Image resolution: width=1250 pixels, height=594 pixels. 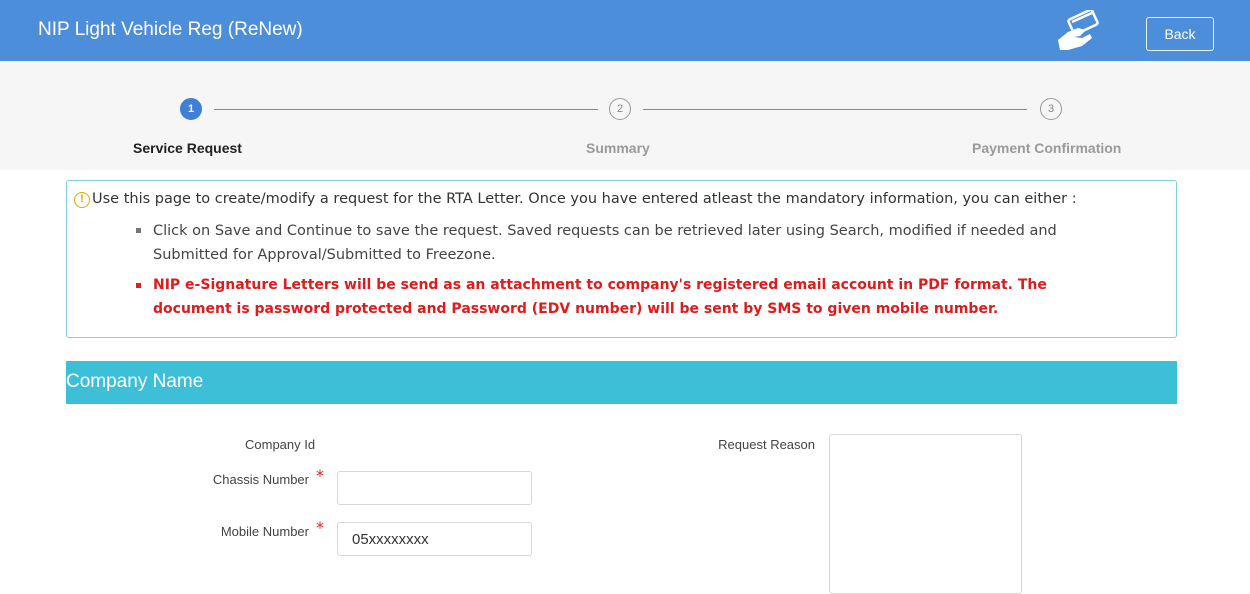 I want to click on info-circle-icon: !, so click(x=82, y=200).